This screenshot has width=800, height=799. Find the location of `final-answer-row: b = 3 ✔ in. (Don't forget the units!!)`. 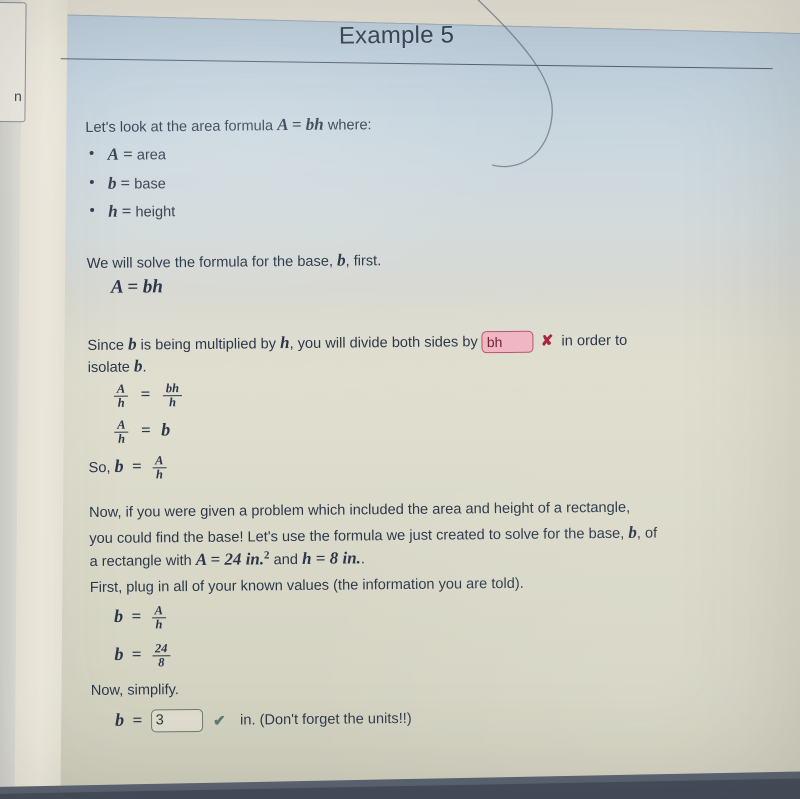

final-answer-row: b = 3 ✔ in. (Don't forget the units!!) is located at coordinates (263, 720).